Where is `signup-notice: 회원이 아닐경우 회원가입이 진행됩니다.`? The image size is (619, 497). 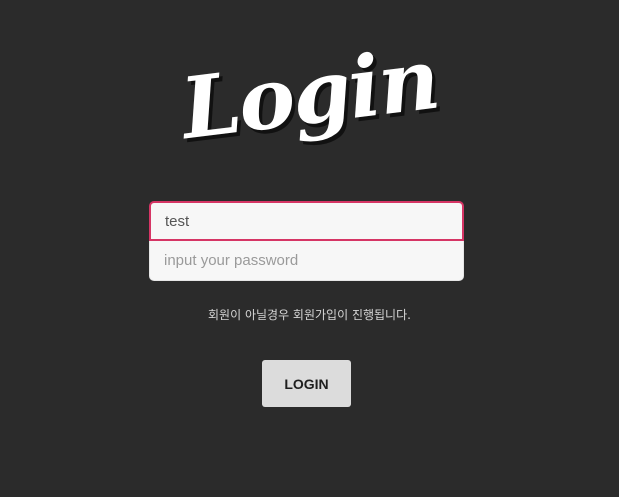 signup-notice: 회원이 아닐경우 회원가입이 진행됩니다. is located at coordinates (309, 315).